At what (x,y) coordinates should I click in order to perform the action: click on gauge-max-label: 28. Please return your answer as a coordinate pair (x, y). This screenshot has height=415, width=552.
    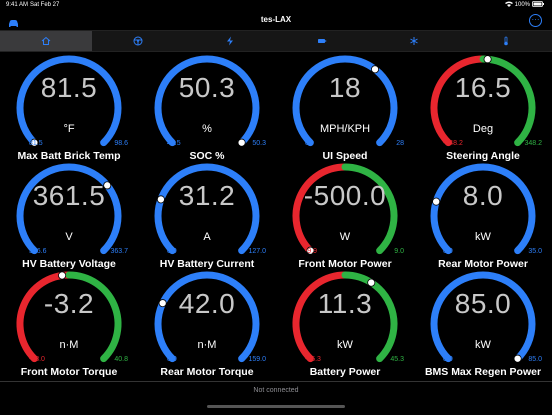
    Looking at the image, I should click on (400, 143).